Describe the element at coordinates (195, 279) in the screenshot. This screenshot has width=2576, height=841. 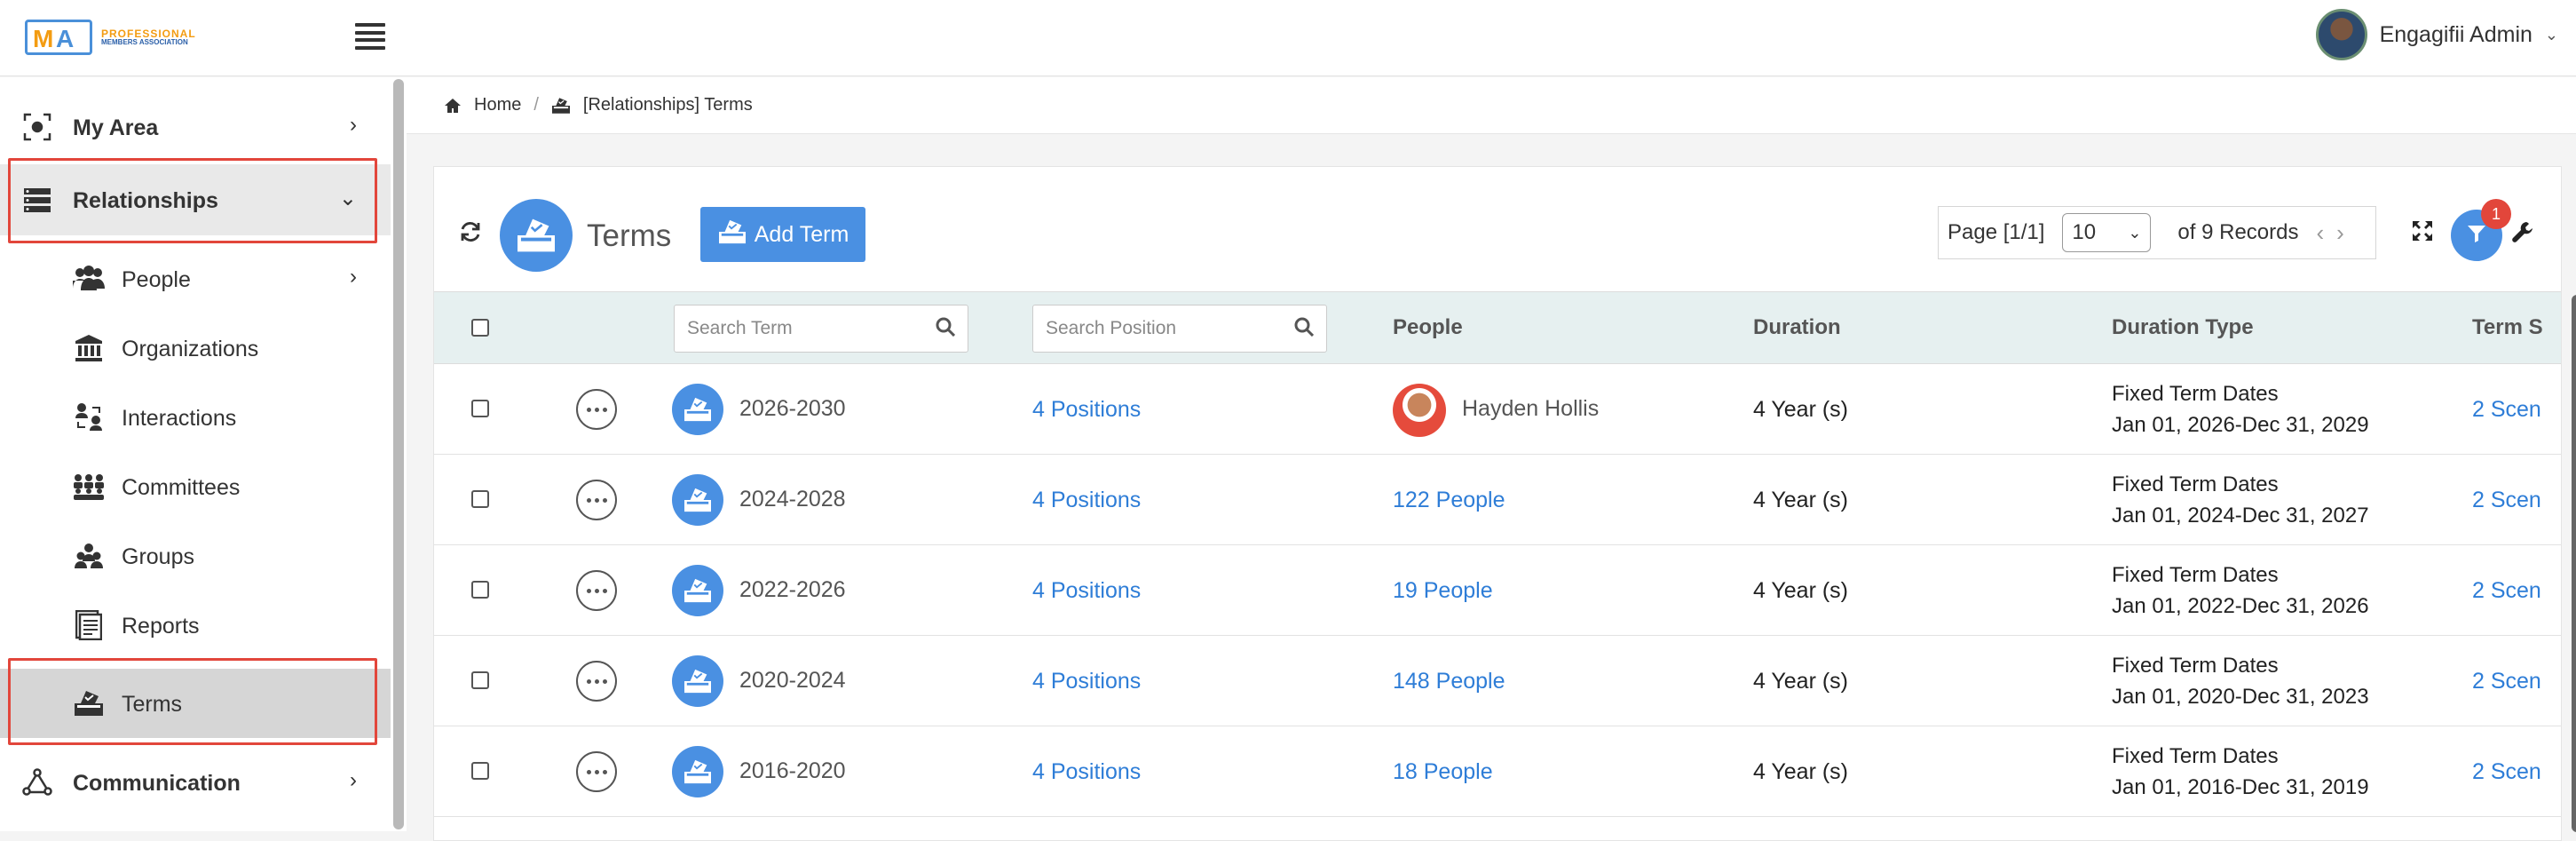
I see `sidebar-item-people: People ›` at that location.